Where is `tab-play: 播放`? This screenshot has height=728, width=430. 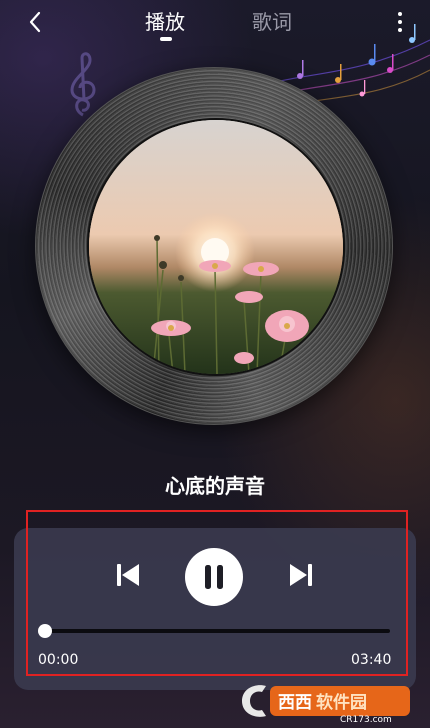 tab-play: 播放 is located at coordinates (165, 20).